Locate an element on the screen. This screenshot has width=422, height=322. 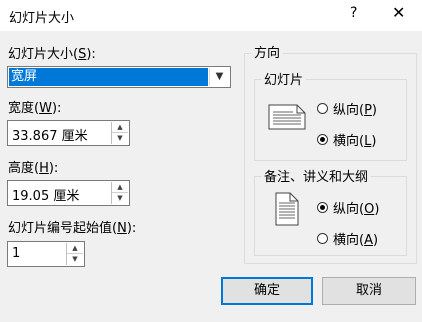
numbering-value: 1 is located at coordinates (16, 253).